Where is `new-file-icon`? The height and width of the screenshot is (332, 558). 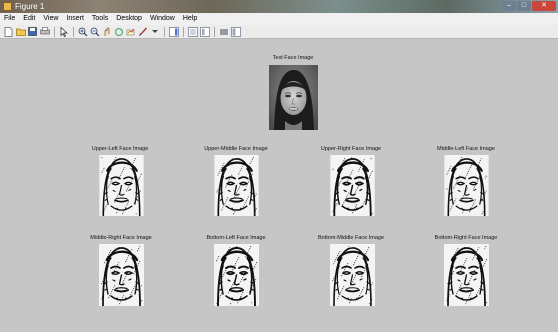
new-file-icon is located at coordinates (8, 31).